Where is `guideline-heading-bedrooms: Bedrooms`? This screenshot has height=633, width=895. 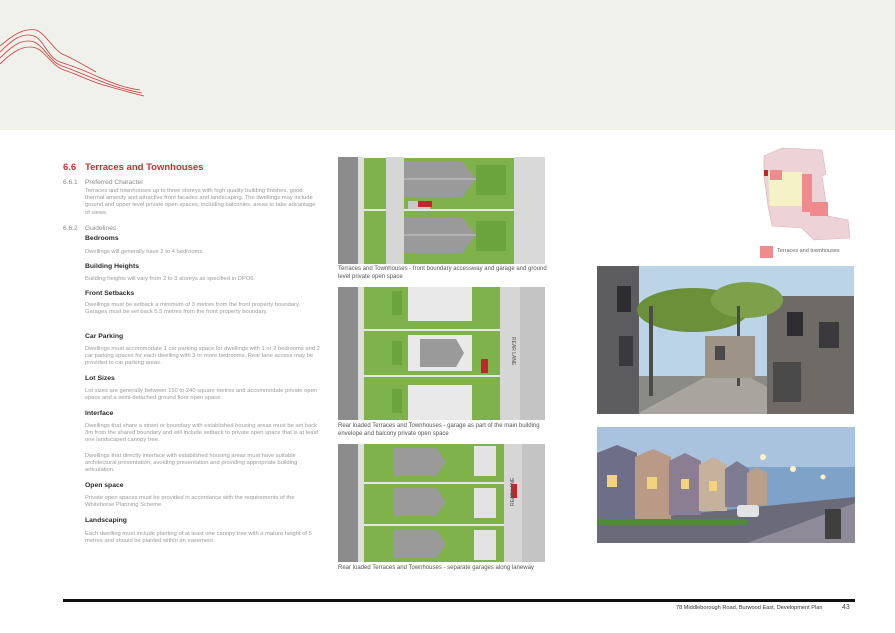 guideline-heading-bedrooms: Bedrooms is located at coordinates (102, 238).